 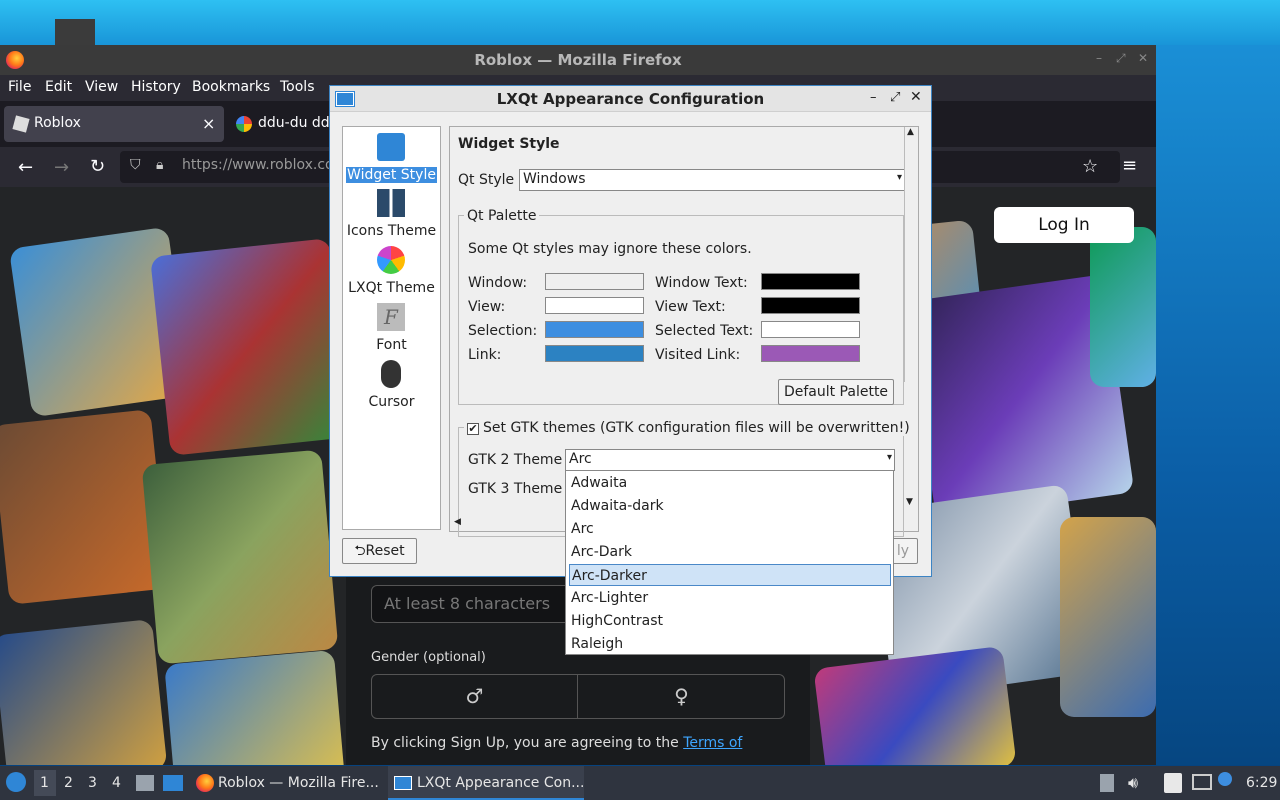 I want to click on sidebar-item-lxqt-theme: LXQt Theme, so click(x=391, y=272).